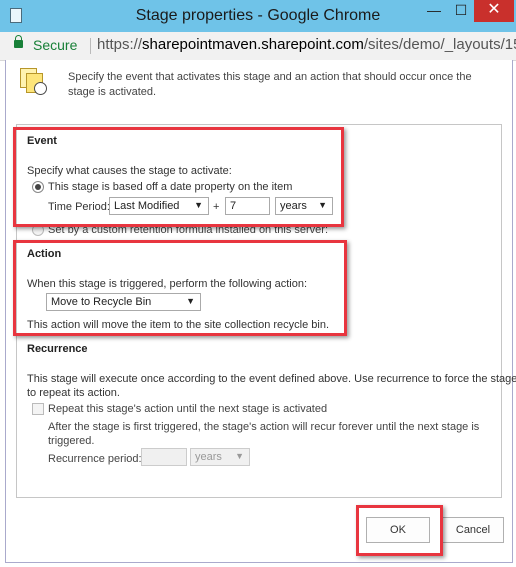 The height and width of the screenshot is (567, 516). What do you see at coordinates (239, 456) in the screenshot?
I see `dropdown-arrow-icon: ▼` at bounding box center [239, 456].